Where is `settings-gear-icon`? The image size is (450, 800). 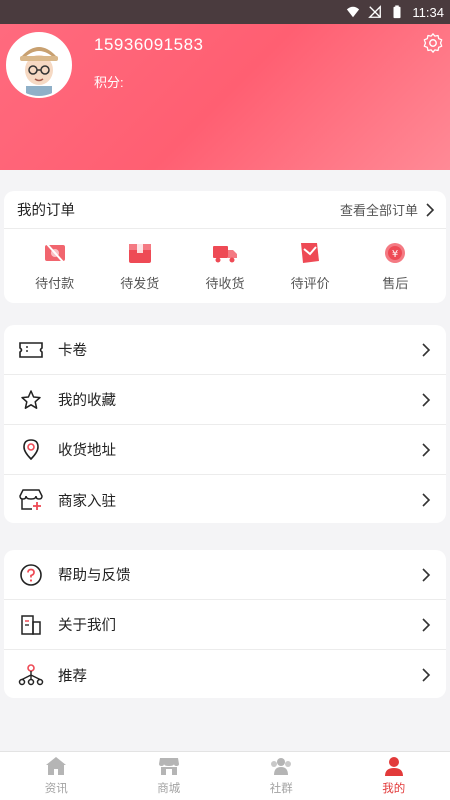 settings-gear-icon is located at coordinates (433, 43).